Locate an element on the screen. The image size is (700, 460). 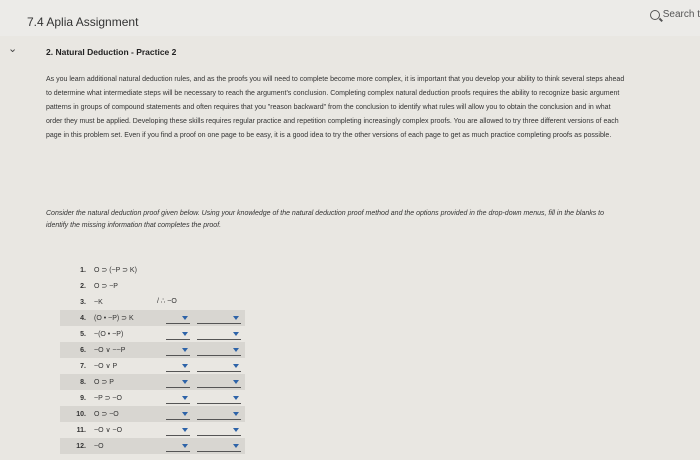
proof-formula: ~O is located at coordinates (99, 446).